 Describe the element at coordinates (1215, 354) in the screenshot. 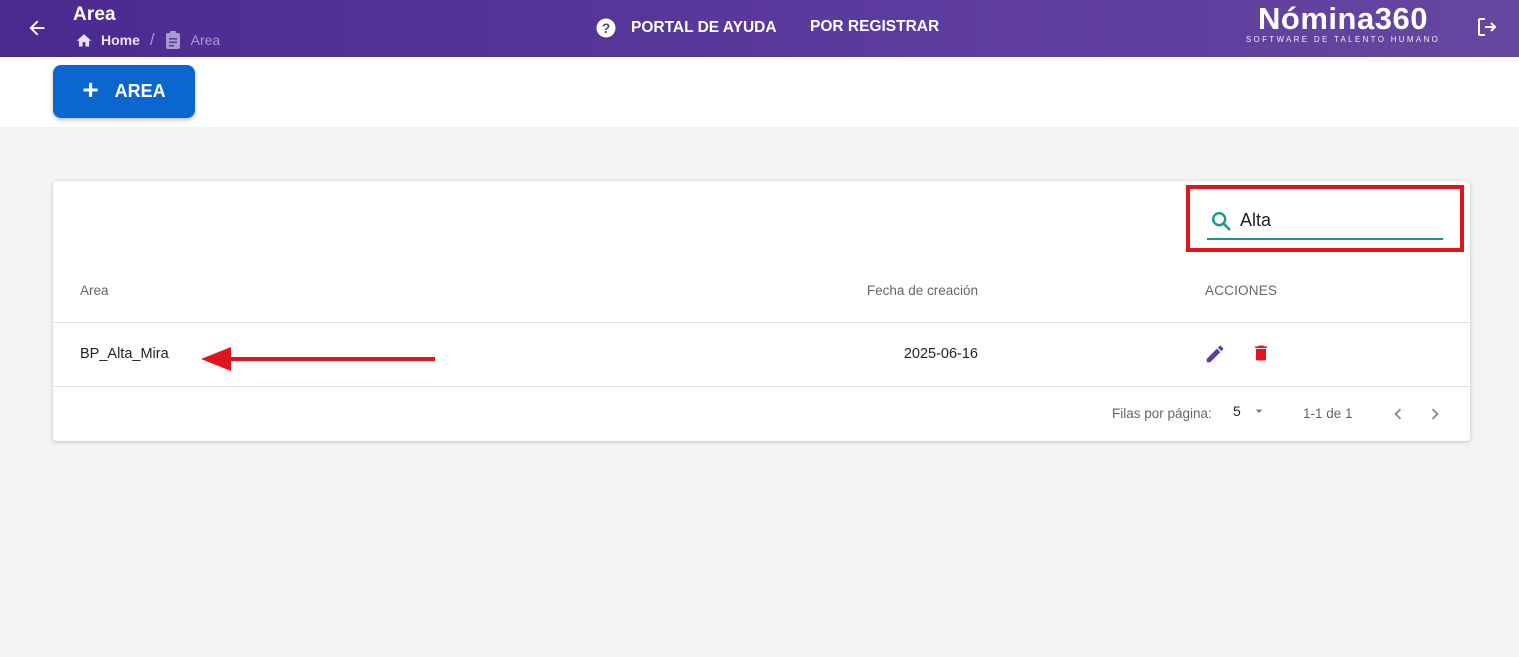

I see `edit-icon` at that location.